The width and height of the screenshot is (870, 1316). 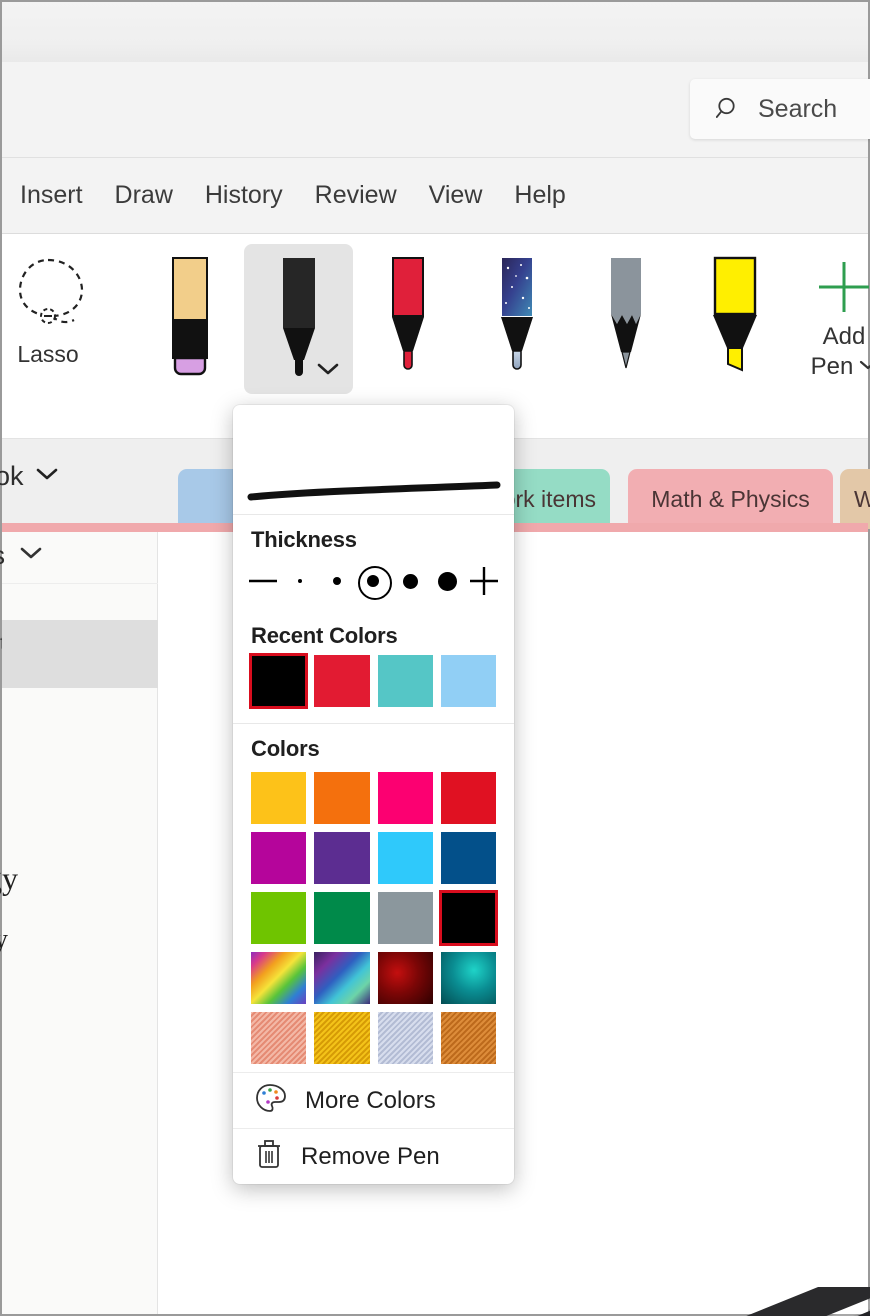 I want to click on tab-view: View, so click(x=456, y=195).